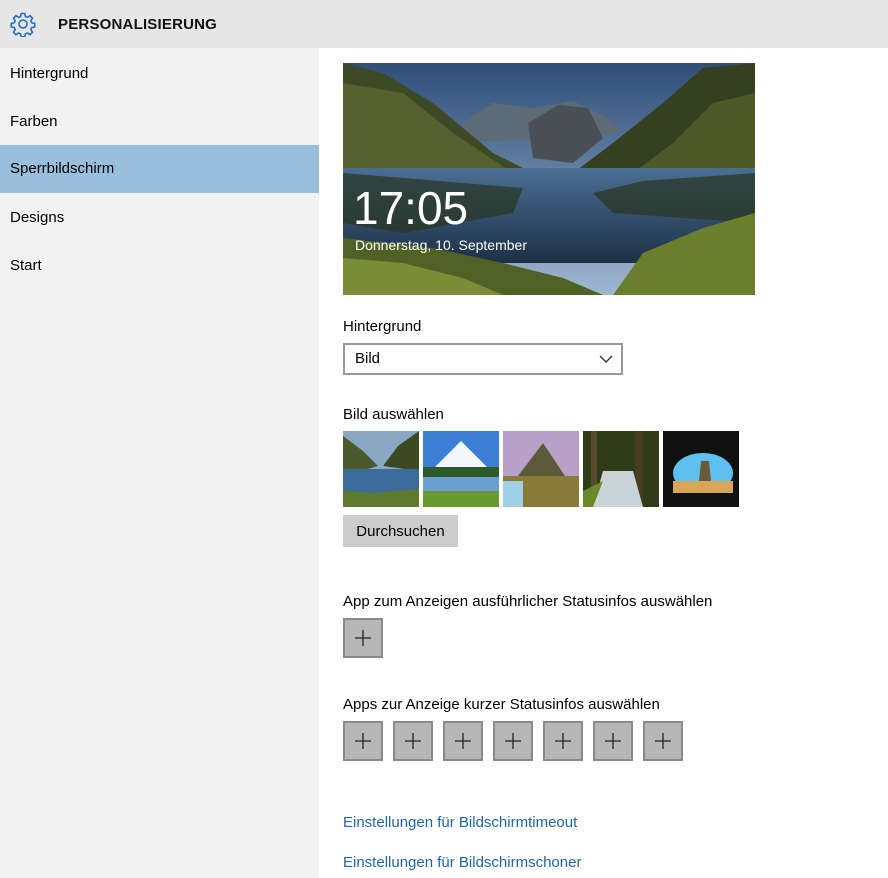  I want to click on lock-screen-preview: 17:05 Donnerstag, 10. September, so click(549, 179).